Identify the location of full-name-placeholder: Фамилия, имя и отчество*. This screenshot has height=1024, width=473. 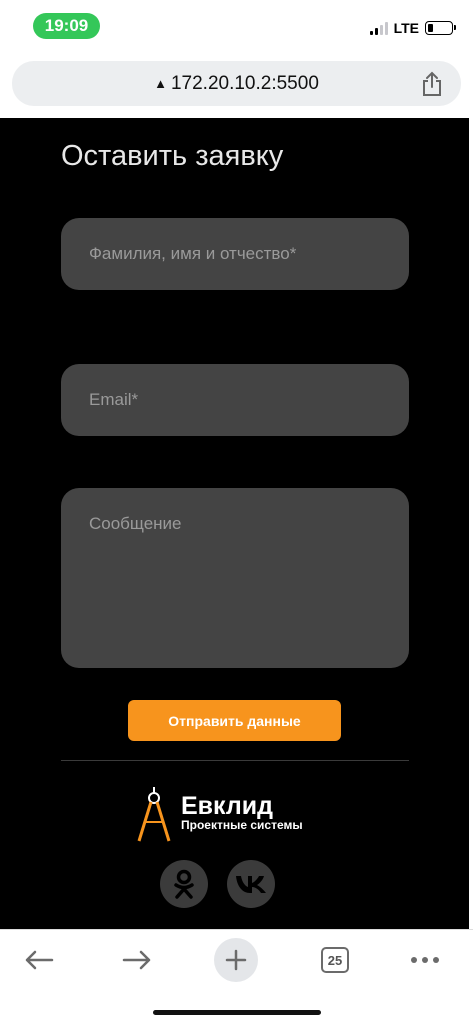
(193, 253).